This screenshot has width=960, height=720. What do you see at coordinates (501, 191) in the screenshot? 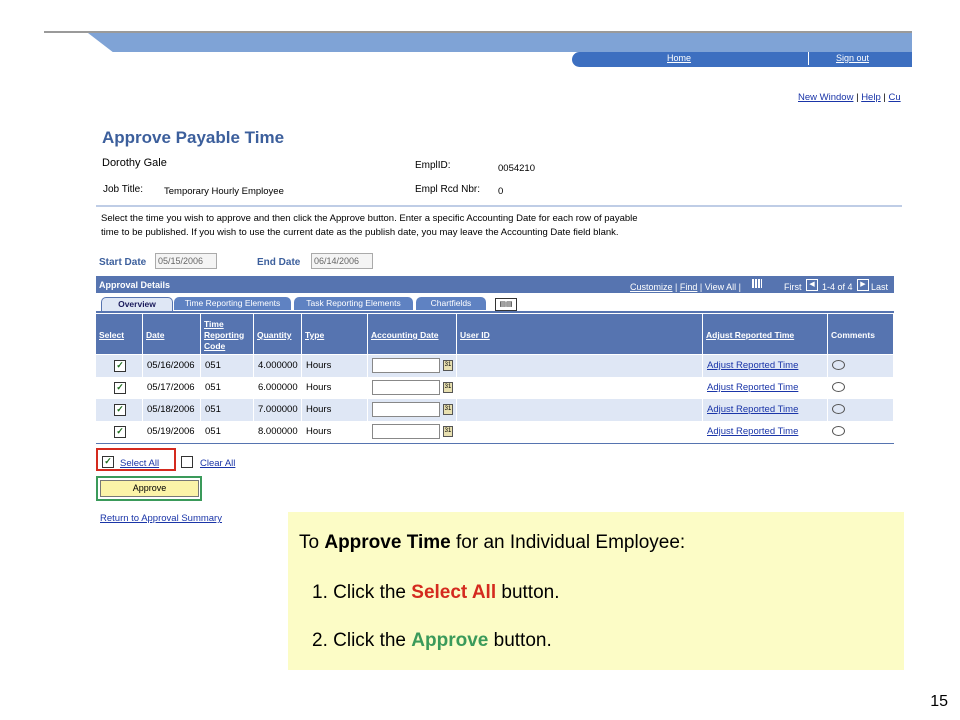
I see `empl-rcd-value: 0` at bounding box center [501, 191].